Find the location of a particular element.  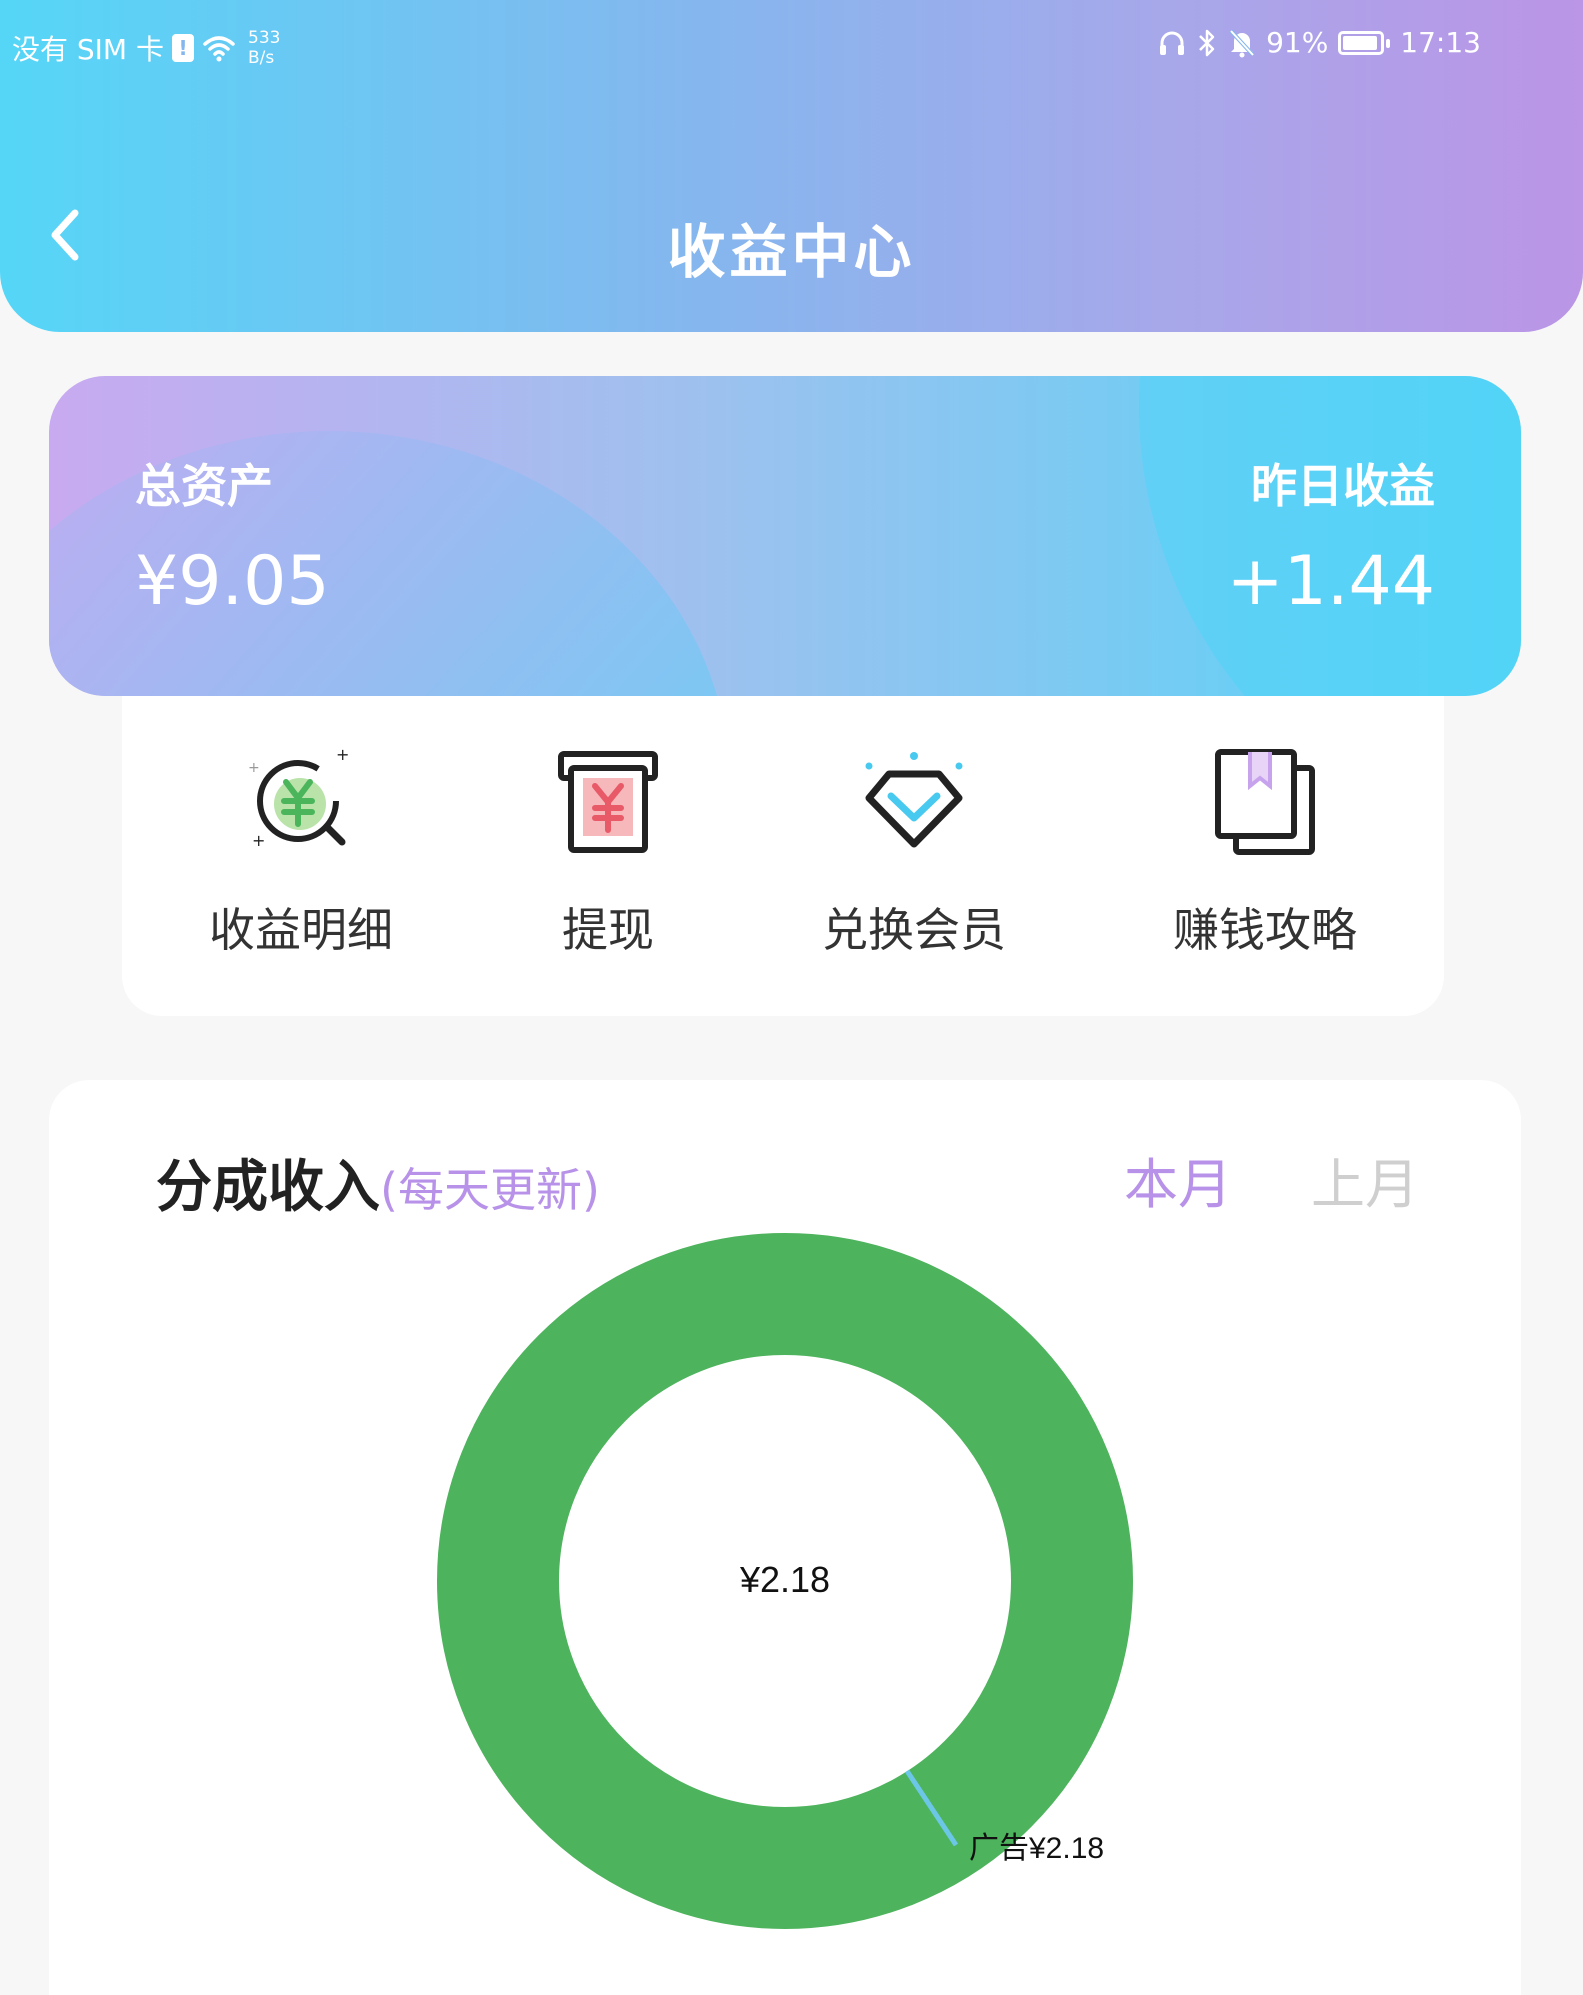

carrier-text: 没有 SIM 卡 is located at coordinates (88, 49).